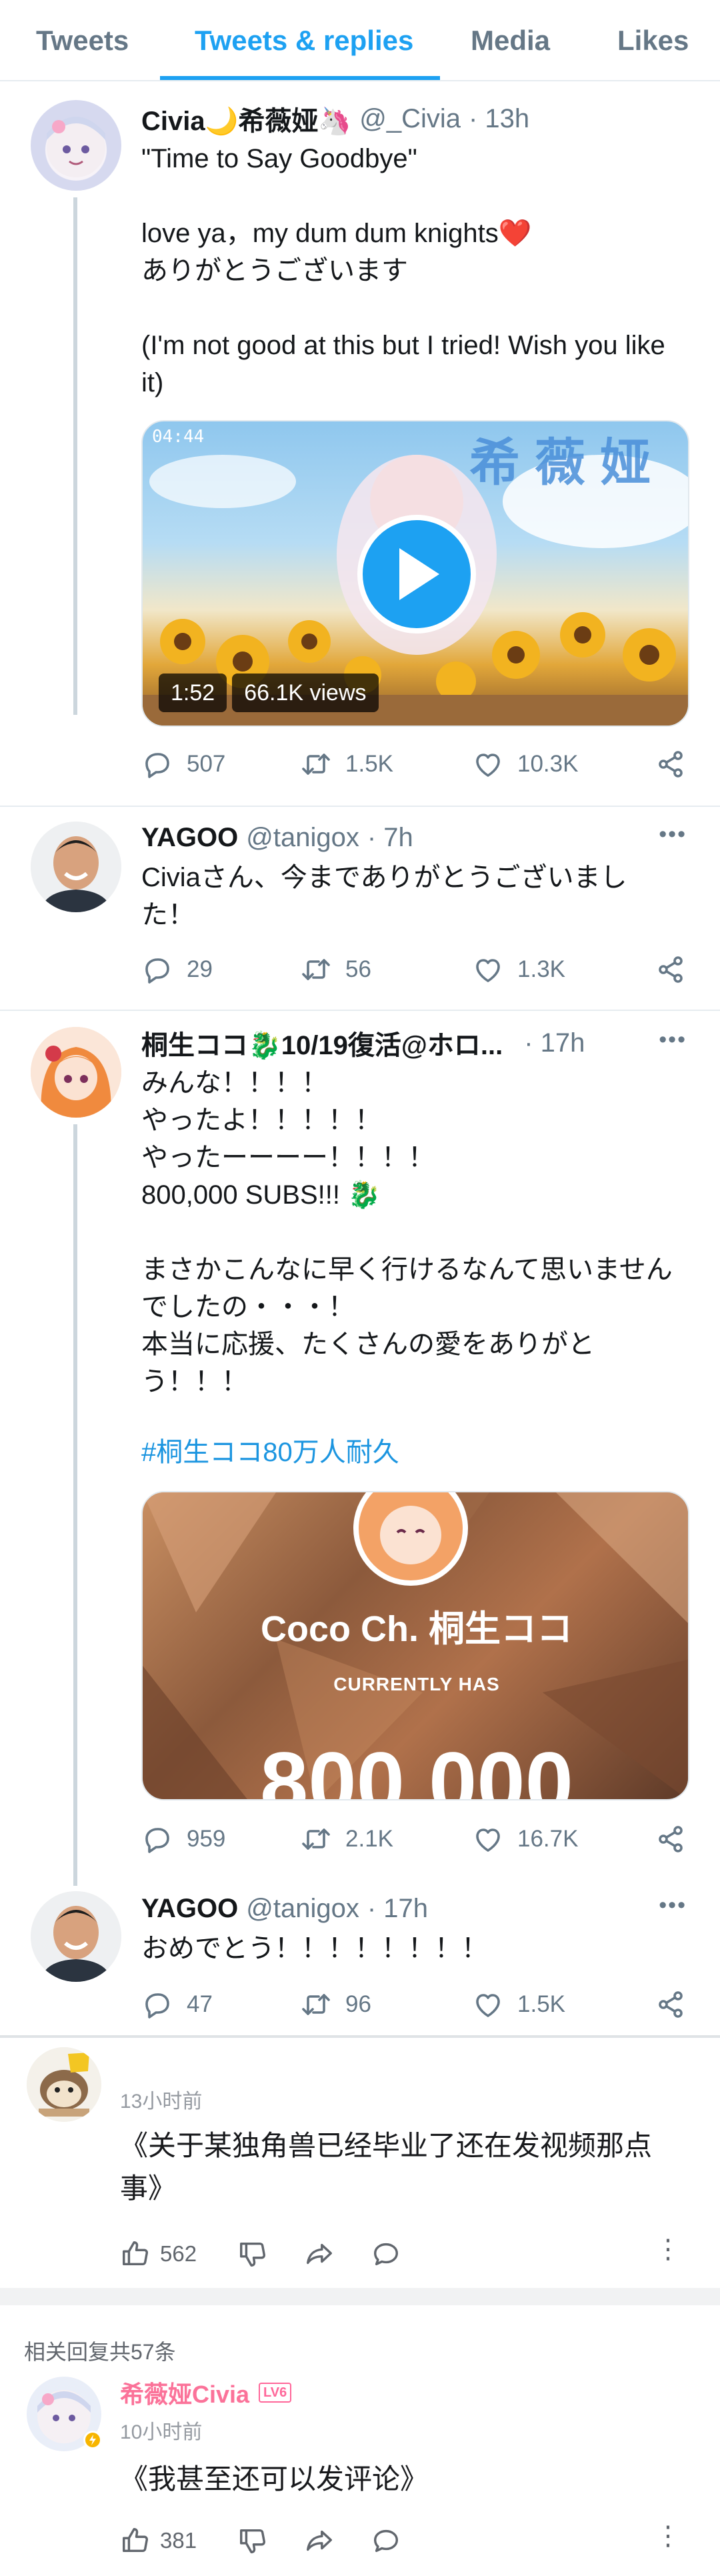 This screenshot has height=2576, width=720. What do you see at coordinates (177, 2005) in the screenshot?
I see `reply-button: 47` at bounding box center [177, 2005].